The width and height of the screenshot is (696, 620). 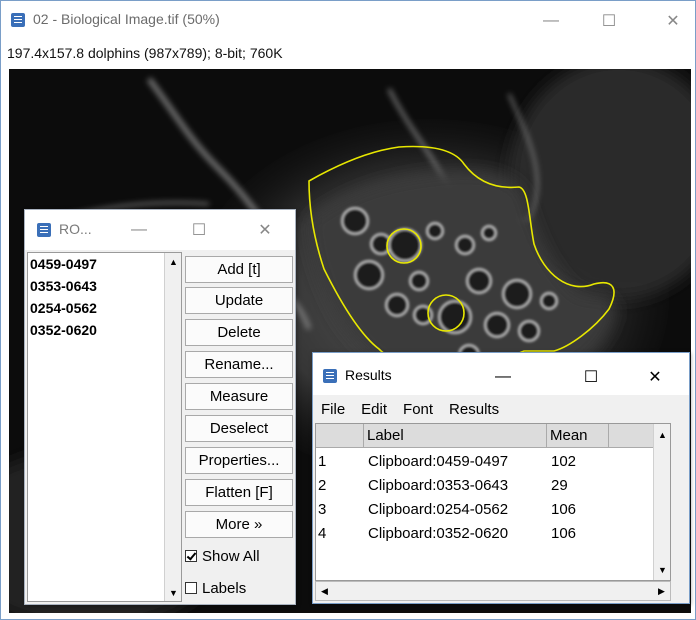 I want to click on column-header-label: Label, so click(x=455, y=436).